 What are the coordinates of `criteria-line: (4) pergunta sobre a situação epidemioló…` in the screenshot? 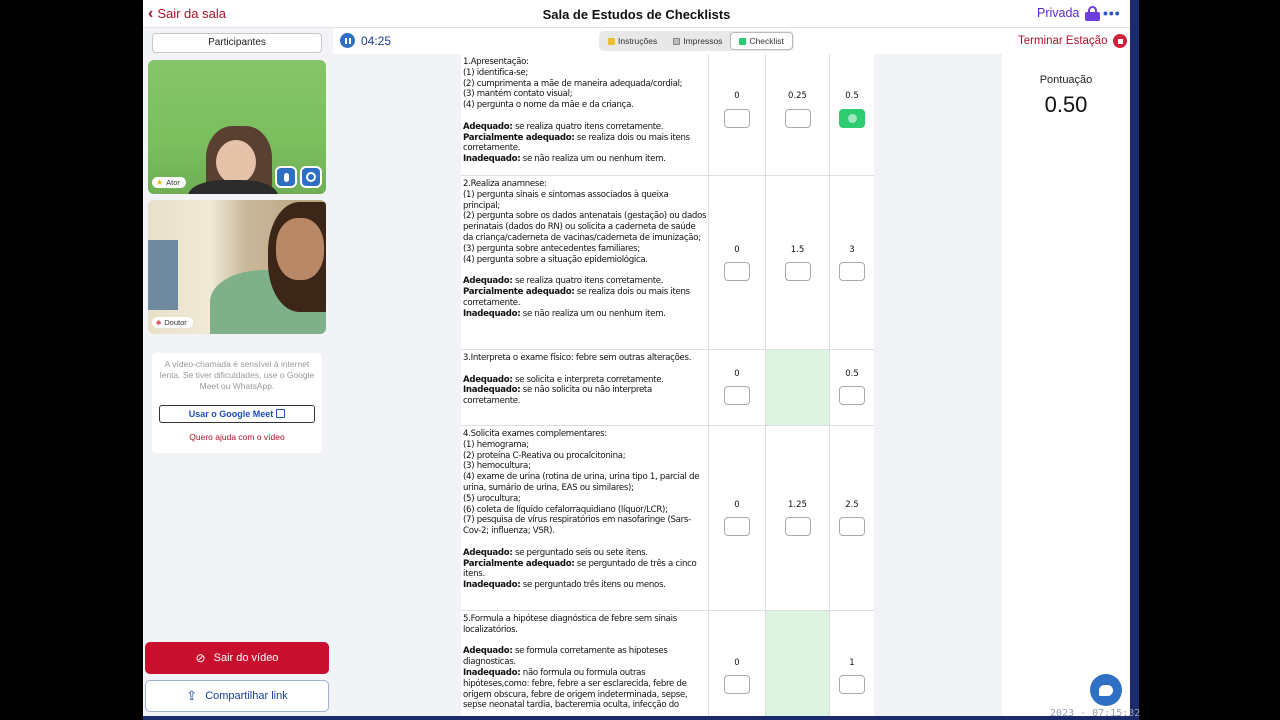 It's located at (555, 259).